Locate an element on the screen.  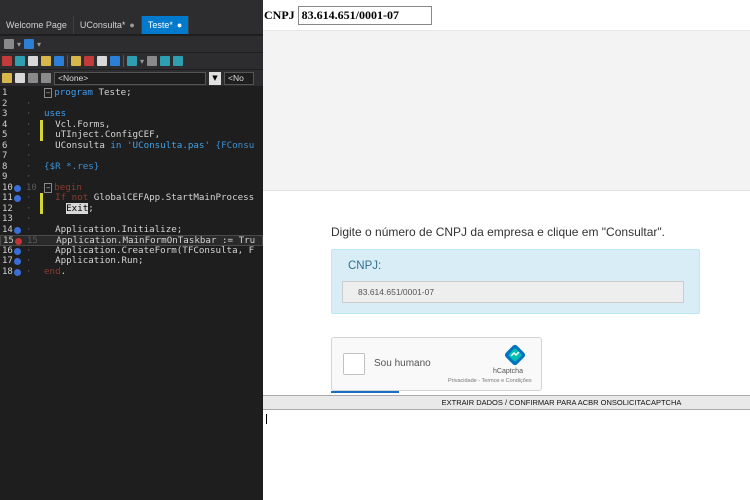
code-line: 11 · If not GlobalCEFApp.StartMainProcess is located at coordinates (131, 198).